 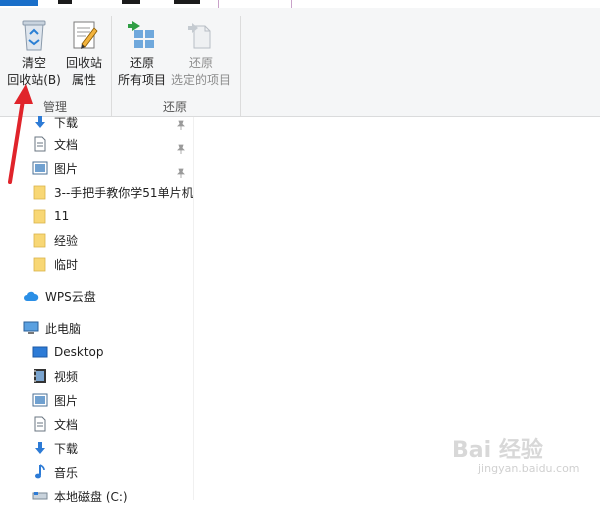 I want to click on tab-share, so click(x=131, y=2).